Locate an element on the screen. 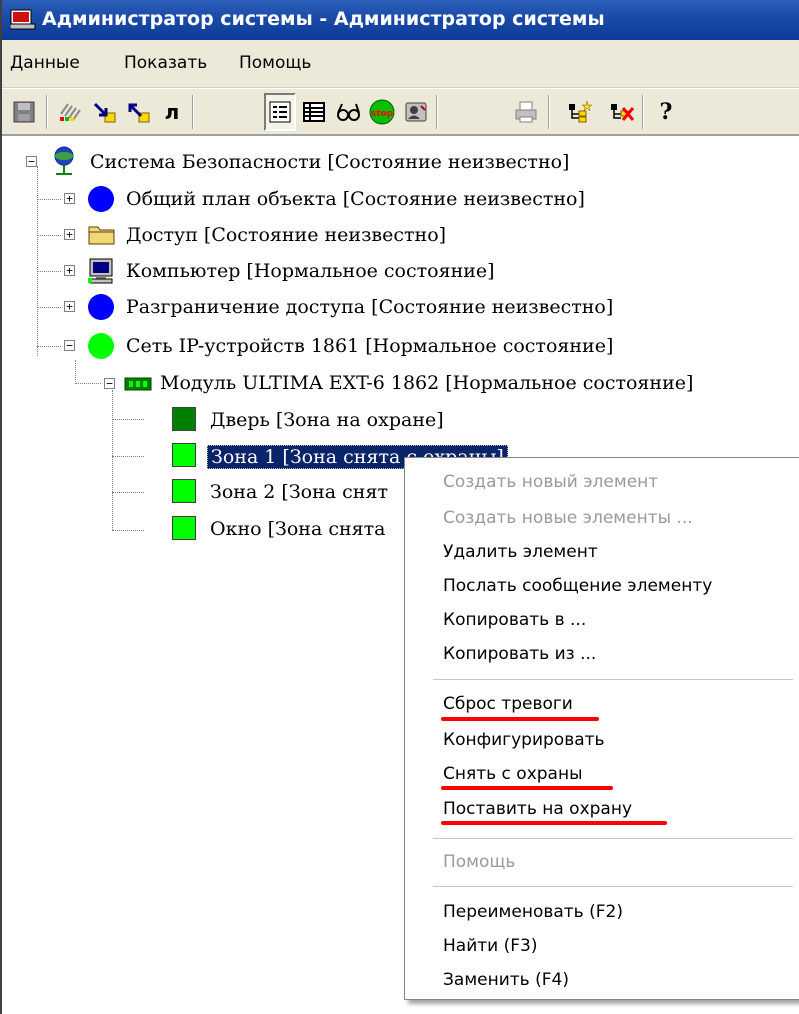 This screenshot has width=799, height=1014. glasses-icon is located at coordinates (348, 112).